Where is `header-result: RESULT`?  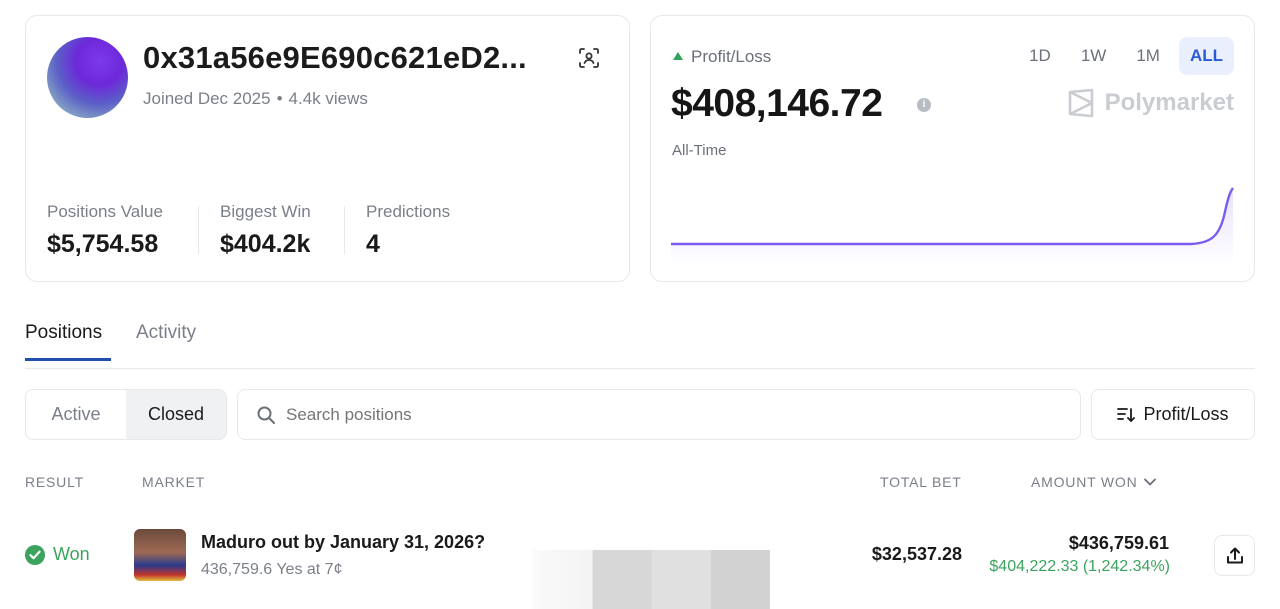
header-result: RESULT is located at coordinates (54, 482).